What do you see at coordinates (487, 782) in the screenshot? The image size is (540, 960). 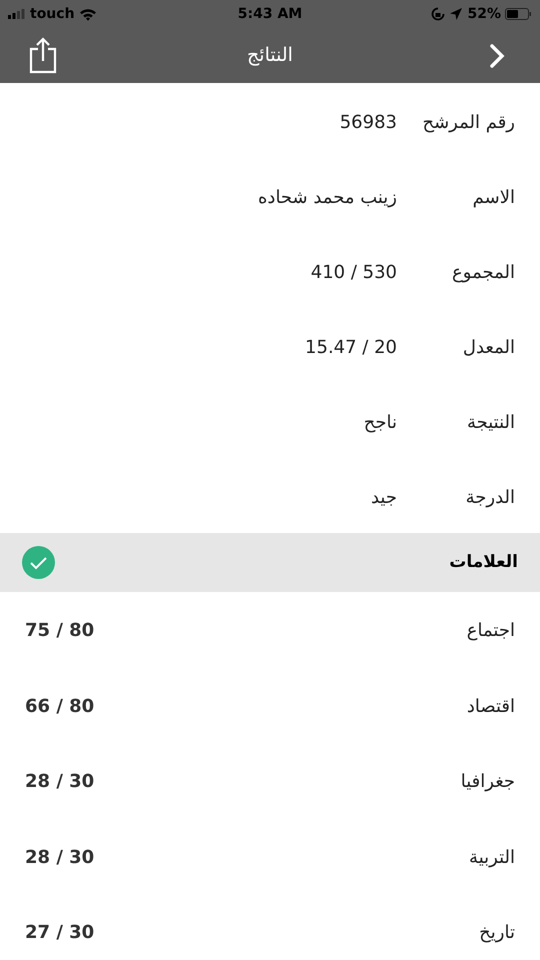 I see `subject-name: جغرافيا` at bounding box center [487, 782].